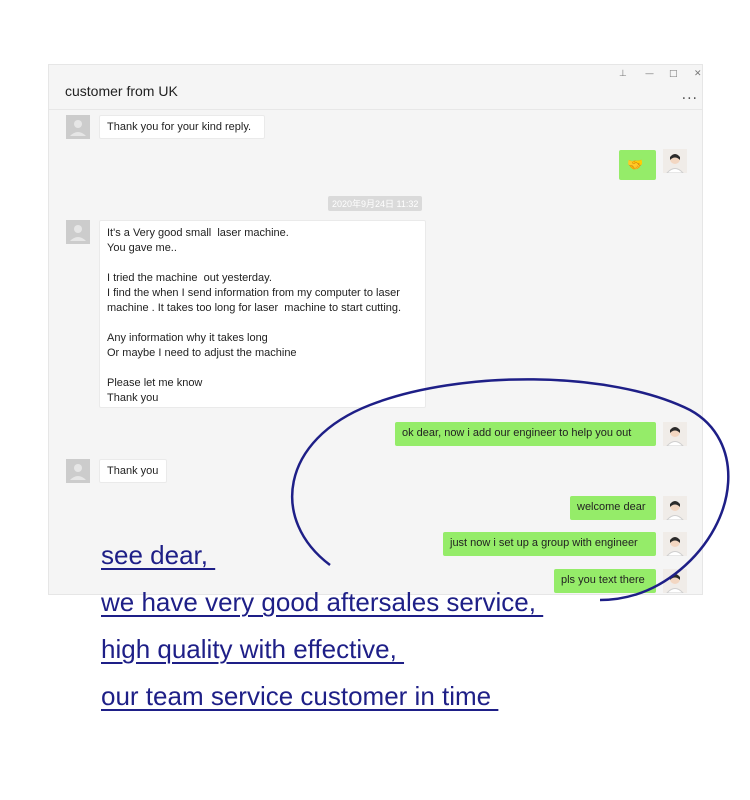  I want to click on caption-line: see dear,, so click(158, 555).